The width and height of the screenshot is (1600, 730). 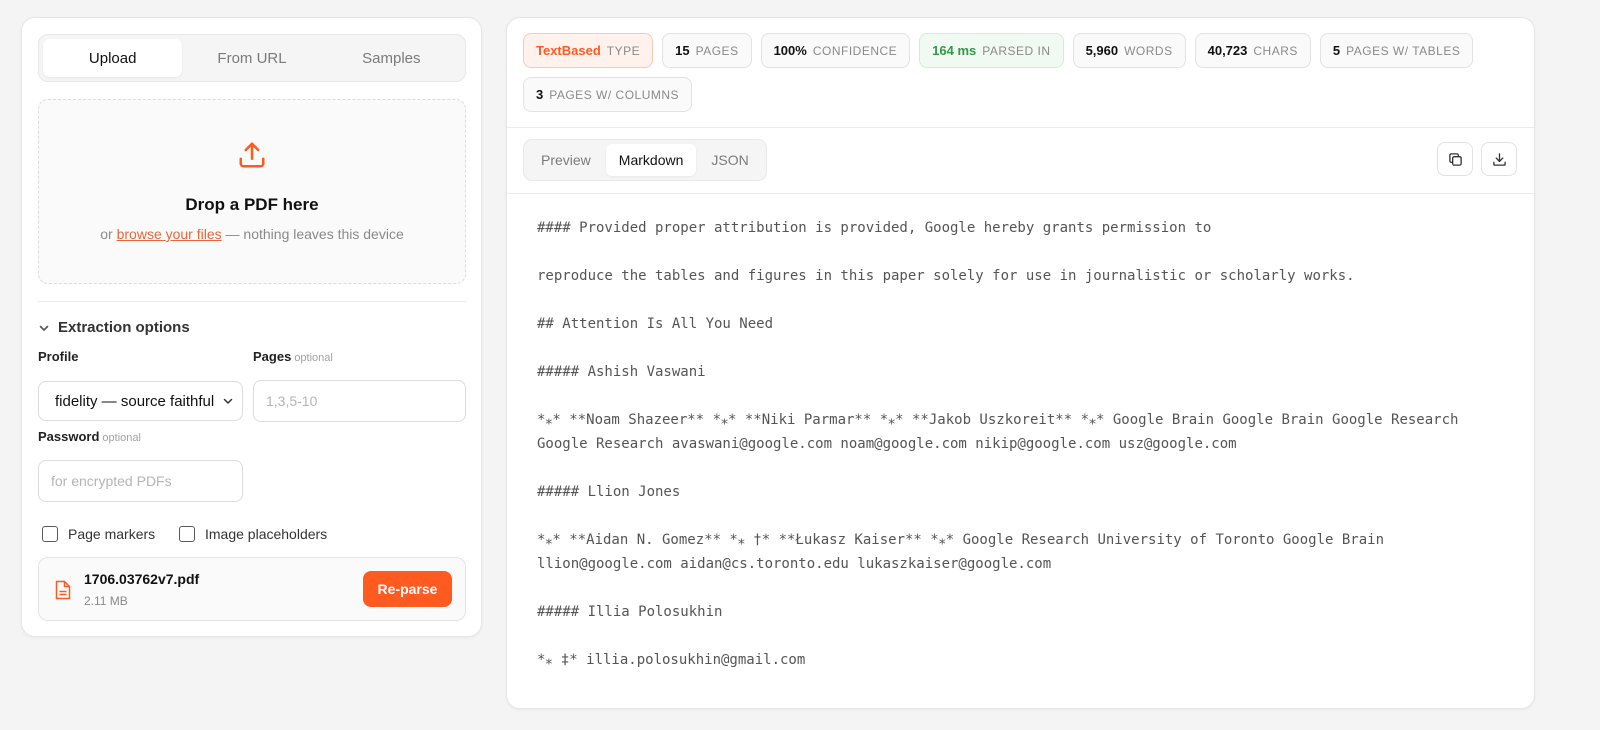 I want to click on stat-confidence: 100% CONFIDENCE, so click(x=835, y=50).